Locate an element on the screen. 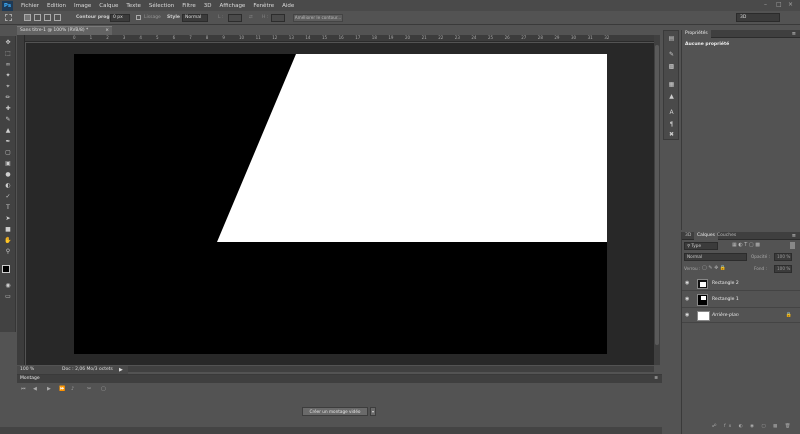 The image size is (800, 434). blend-mode-select: Normal is located at coordinates (715, 257).